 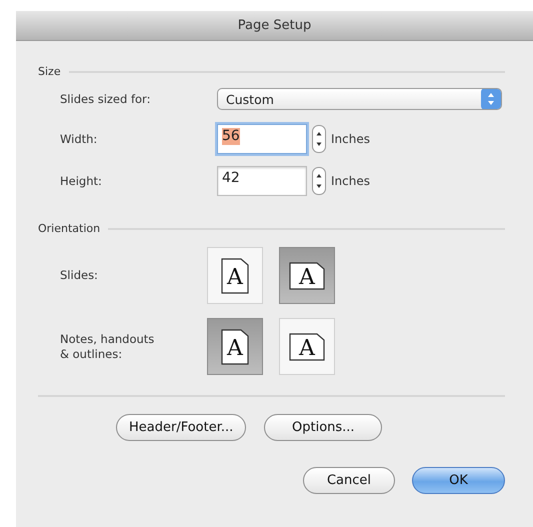 What do you see at coordinates (359, 99) in the screenshot?
I see `slide-size-dropdown: Custom` at bounding box center [359, 99].